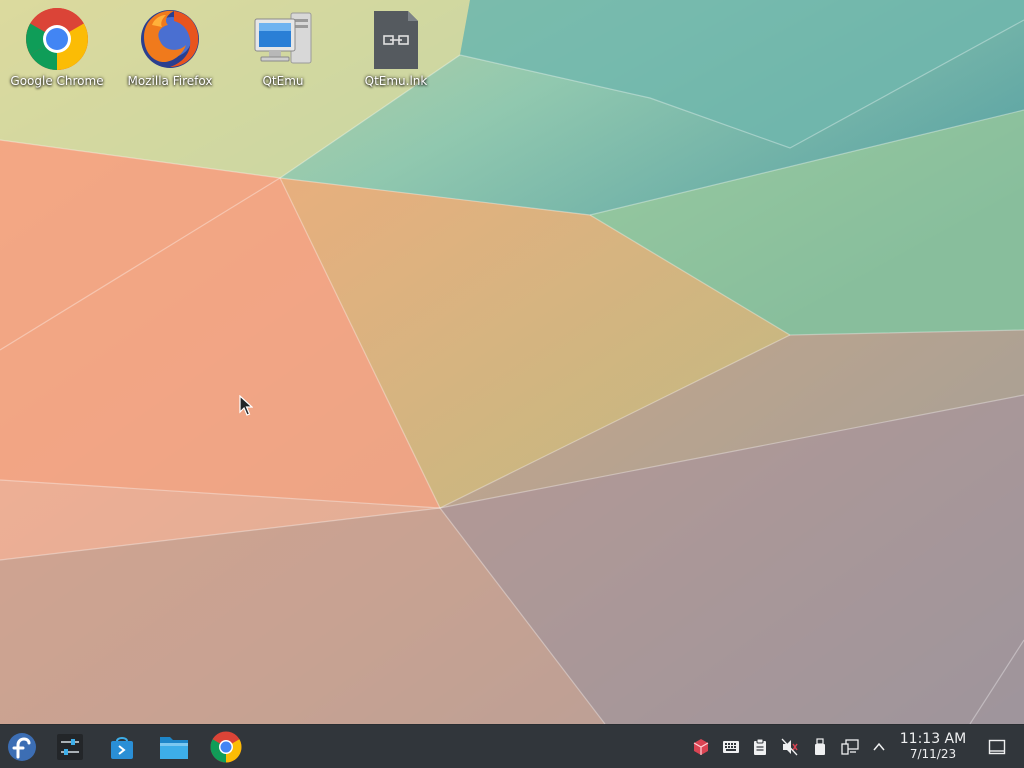 The image size is (1024, 768). I want to click on keyboard-icon, so click(731, 747).